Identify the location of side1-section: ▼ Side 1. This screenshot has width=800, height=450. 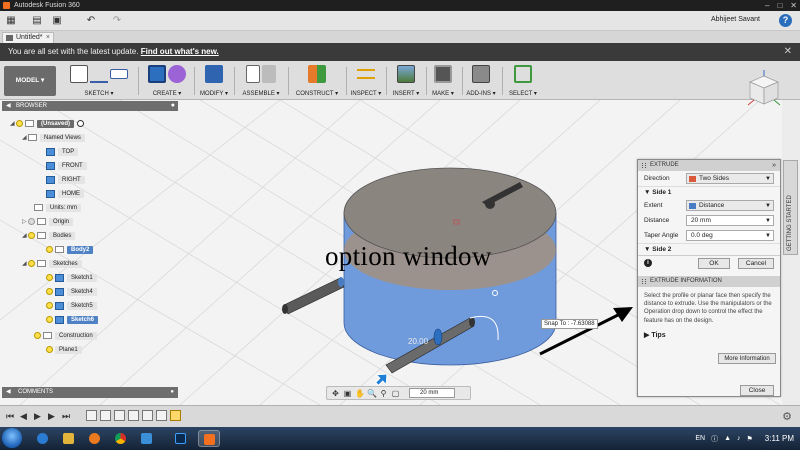
(709, 192).